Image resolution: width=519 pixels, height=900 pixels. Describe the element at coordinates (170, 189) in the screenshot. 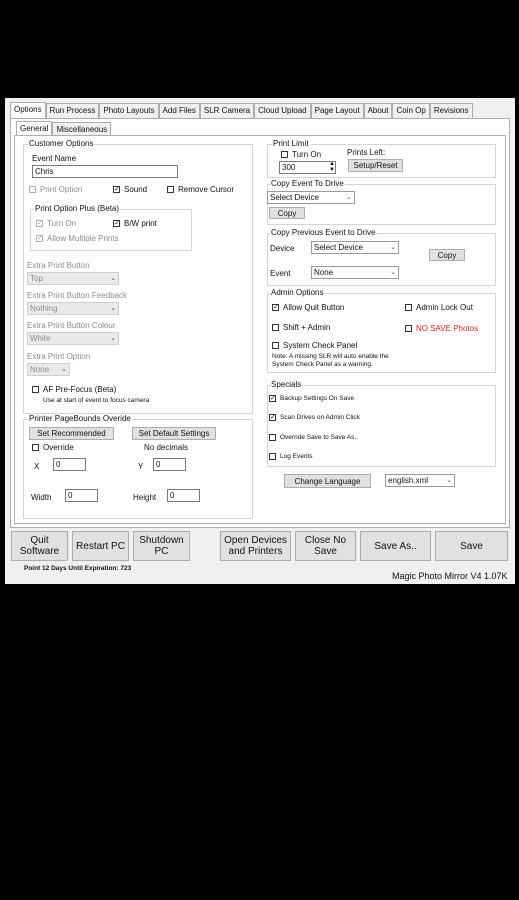

I see `remove-cursor-checkbox` at that location.